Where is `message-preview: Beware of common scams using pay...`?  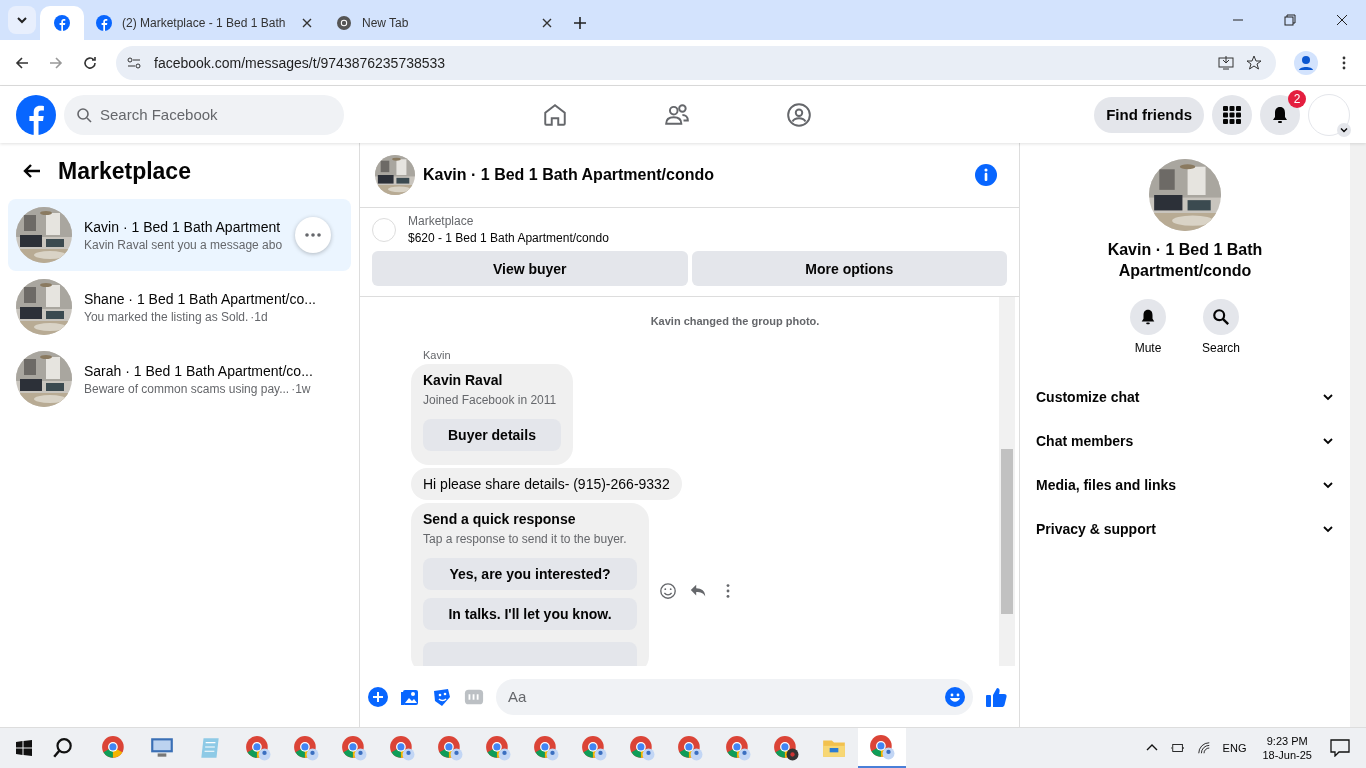 message-preview: Beware of common scams using pay... is located at coordinates (187, 388).